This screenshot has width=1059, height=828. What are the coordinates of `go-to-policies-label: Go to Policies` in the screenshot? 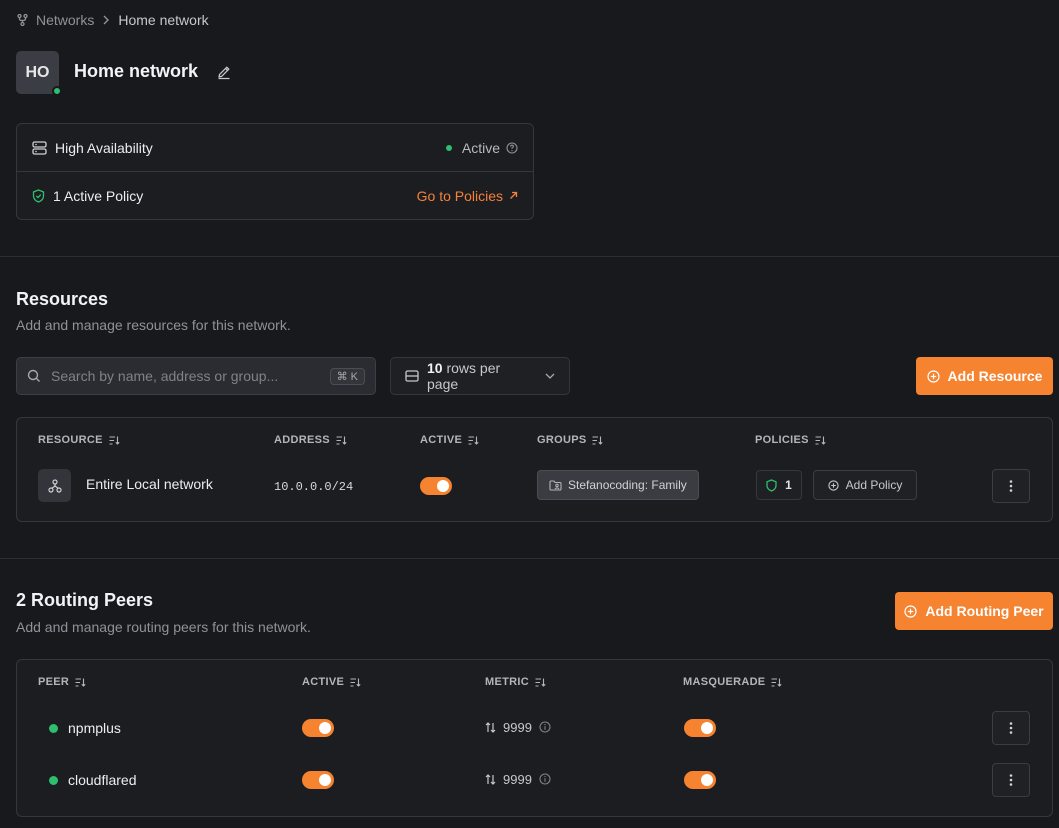 It's located at (459, 195).